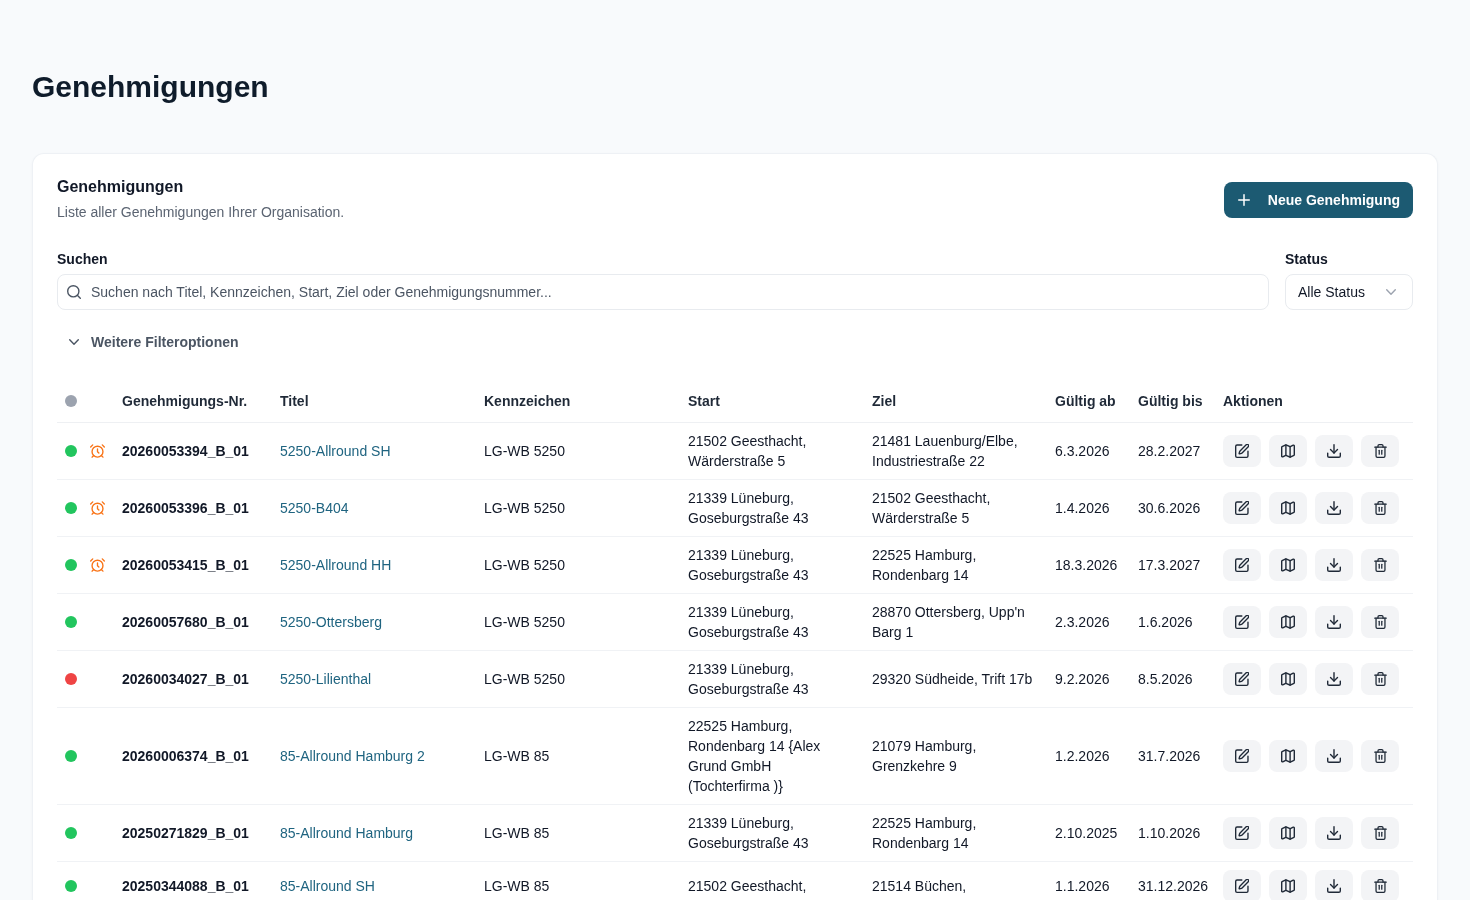  I want to click on chevron-down-icon, so click(1391, 292).